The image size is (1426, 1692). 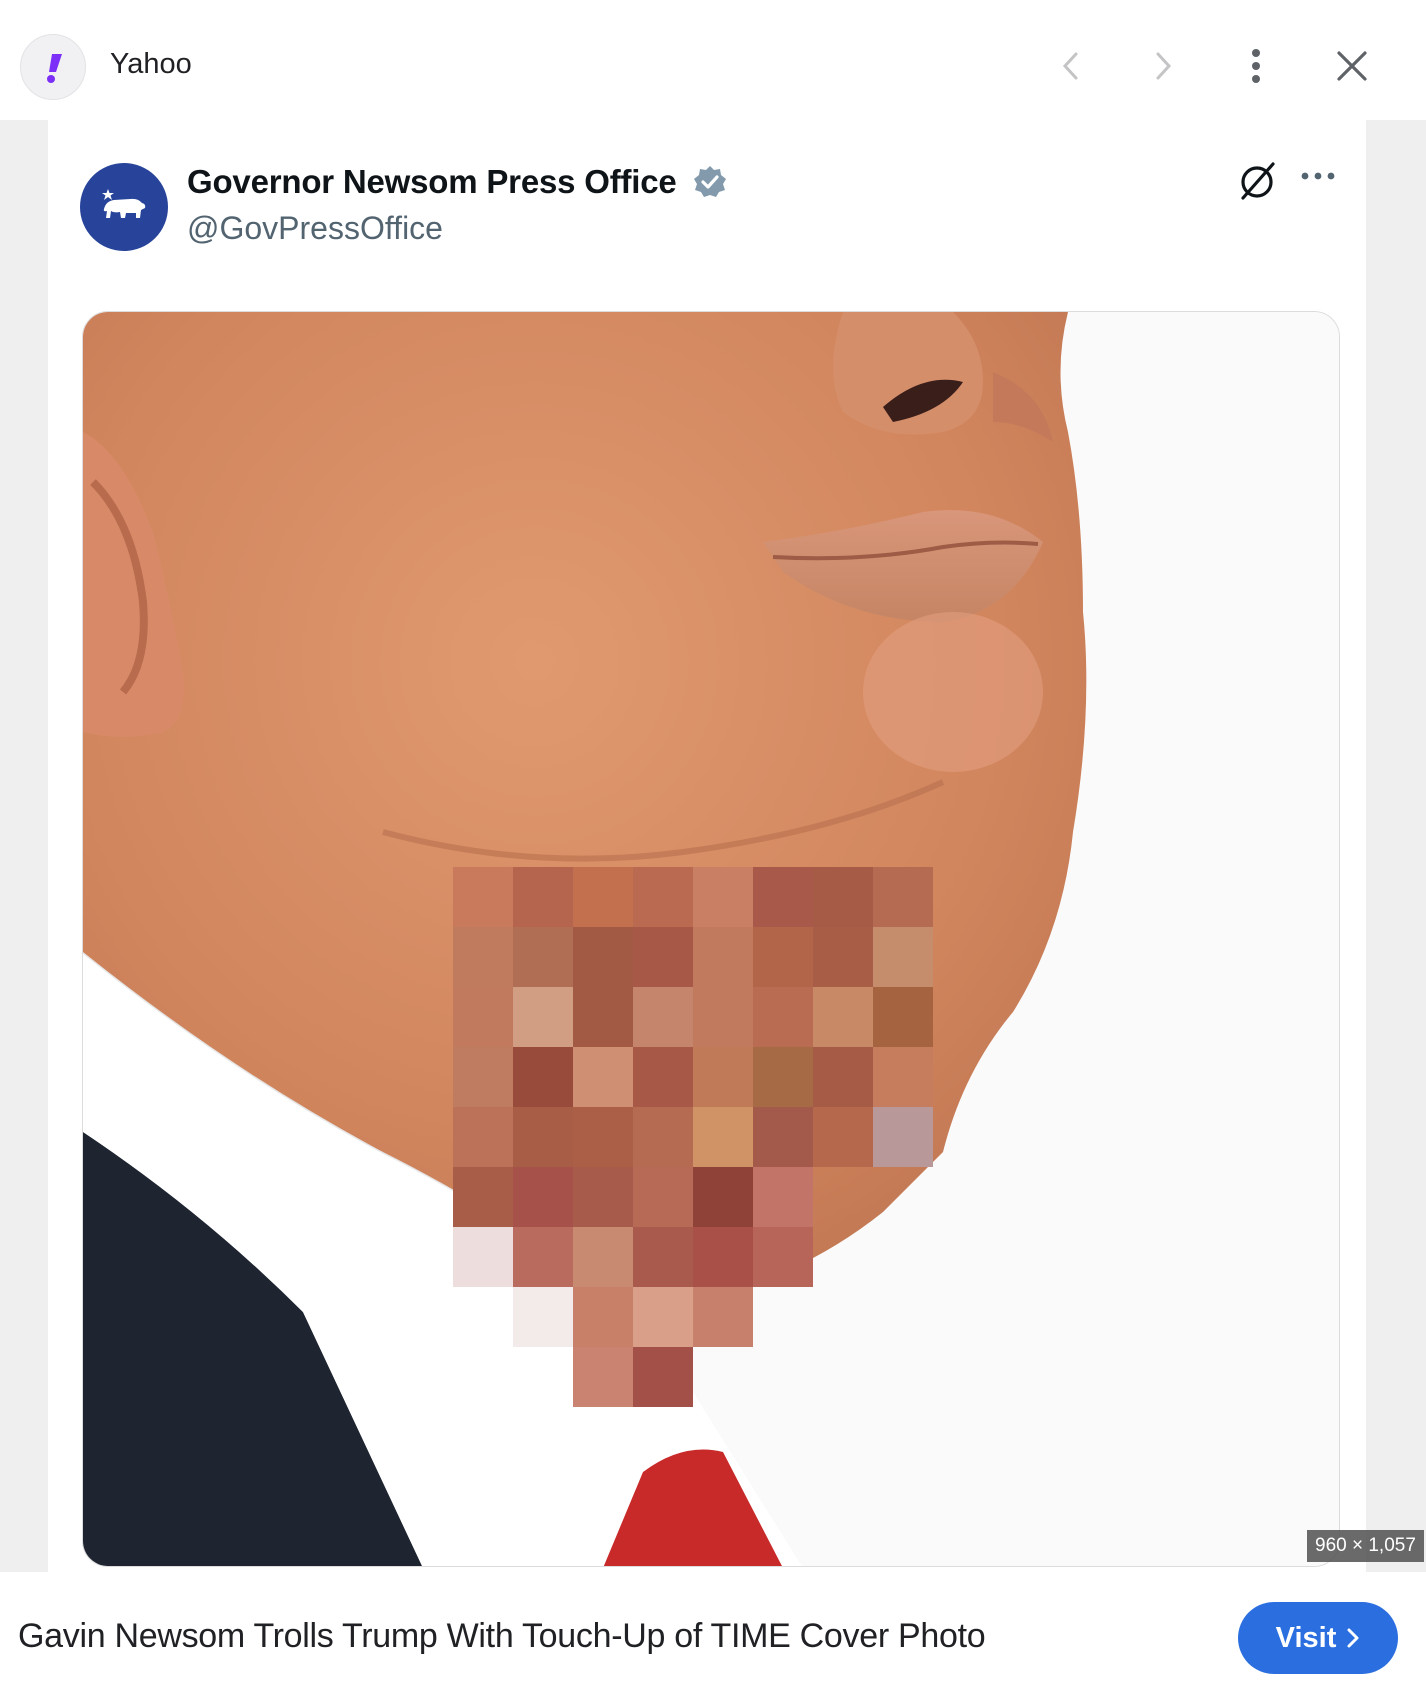 I want to click on close-icon, so click(x=1352, y=66).